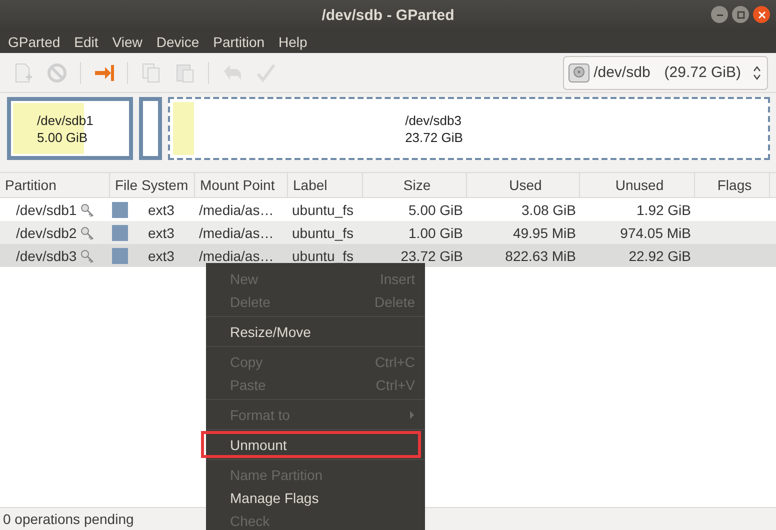 The image size is (776, 530). Describe the element at coordinates (719, 14) in the screenshot. I see `minimize-button` at that location.